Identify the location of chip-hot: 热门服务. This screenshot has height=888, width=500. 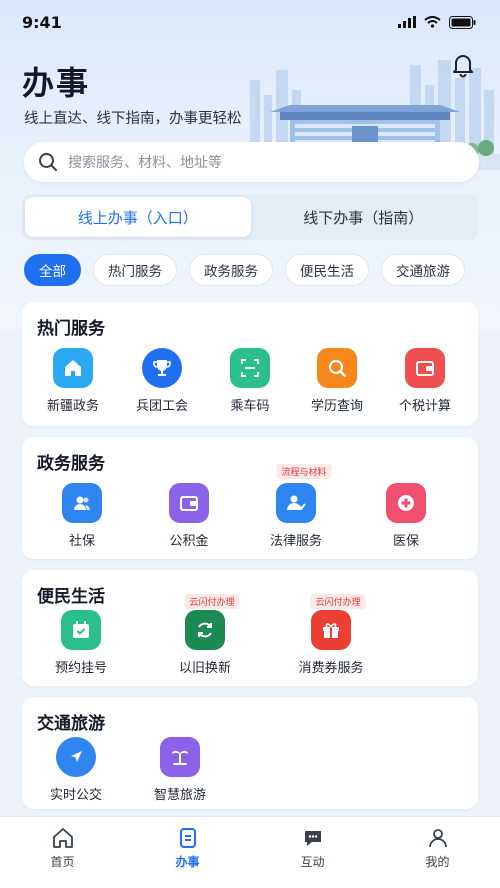
(135, 270).